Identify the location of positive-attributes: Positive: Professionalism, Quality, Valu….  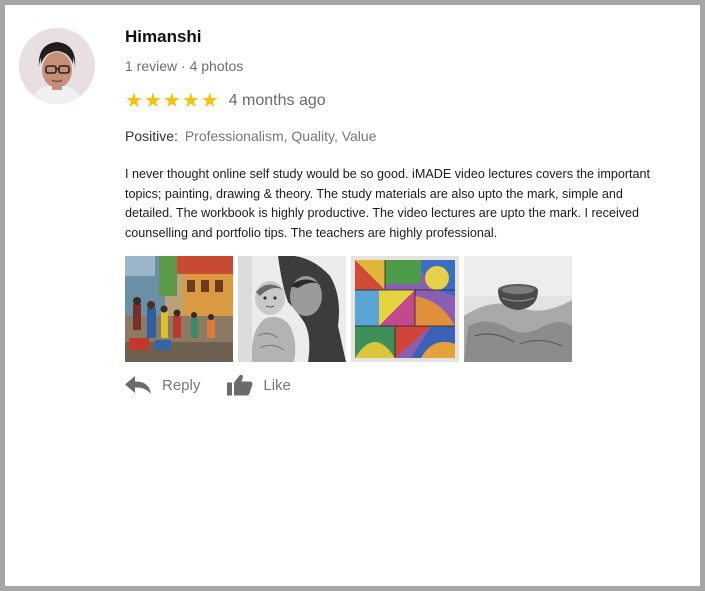
(251, 136).